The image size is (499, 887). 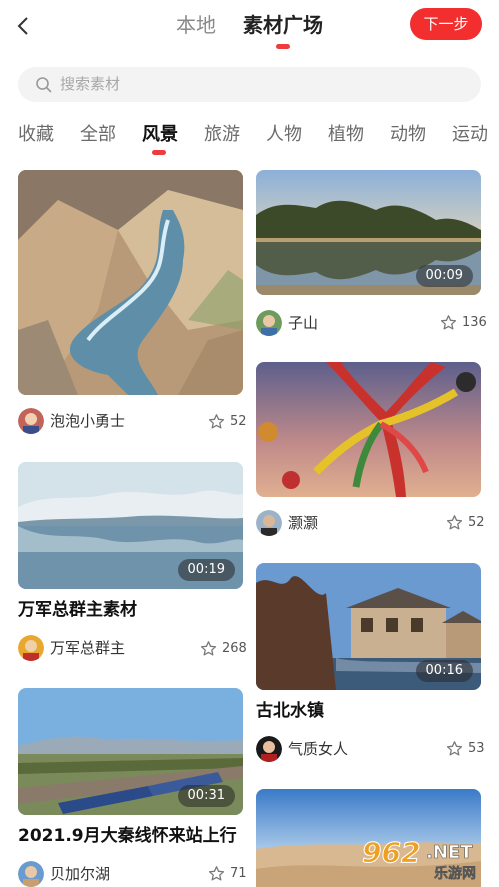 I want to click on author-name: 万军总群主, so click(x=88, y=648).